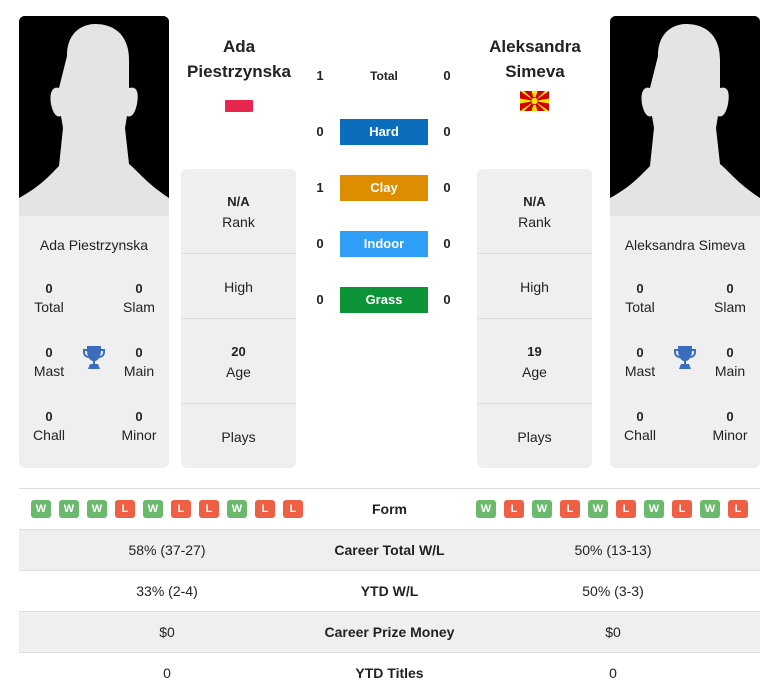 This screenshot has width=779, height=699. I want to click on info-age-label: Age, so click(534, 372).